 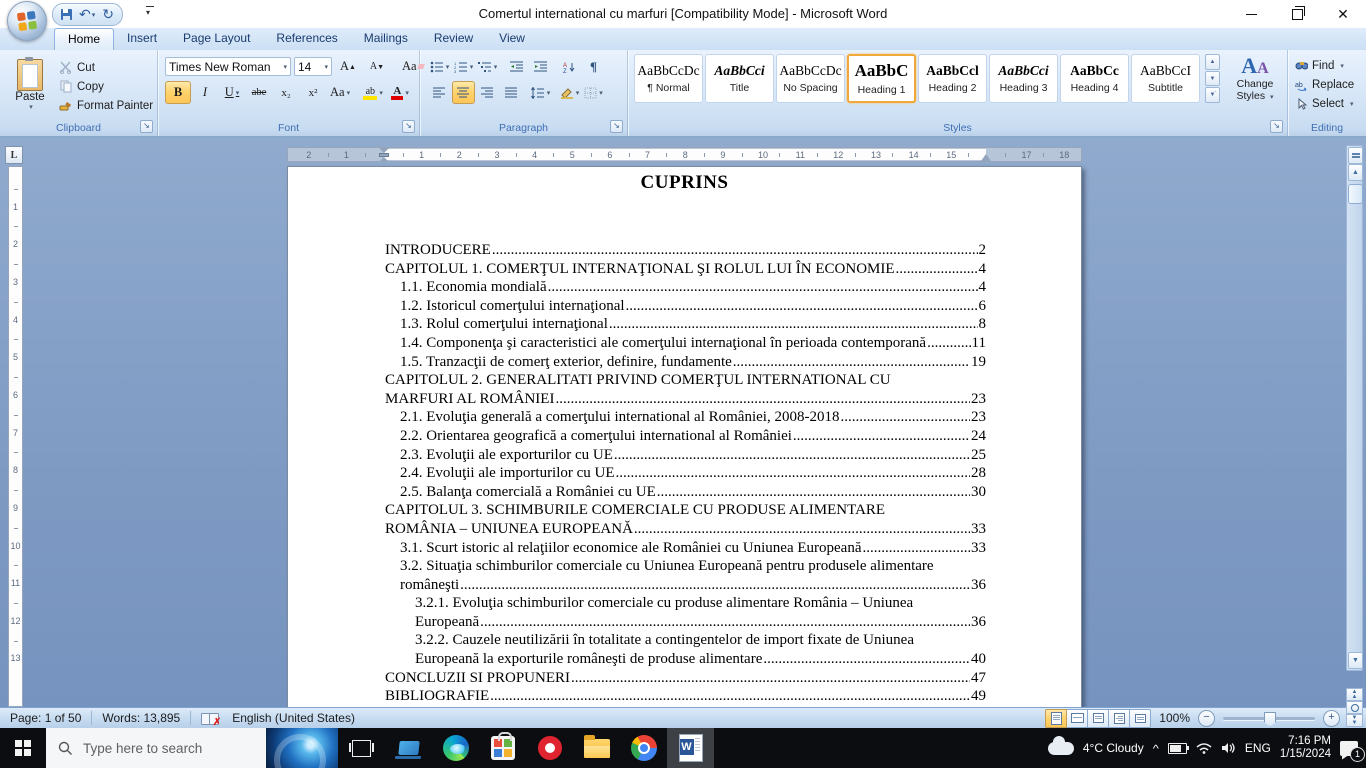 What do you see at coordinates (685, 696) in the screenshot?
I see `toc-entry: BIBLIOGRAFIE 49` at bounding box center [685, 696].